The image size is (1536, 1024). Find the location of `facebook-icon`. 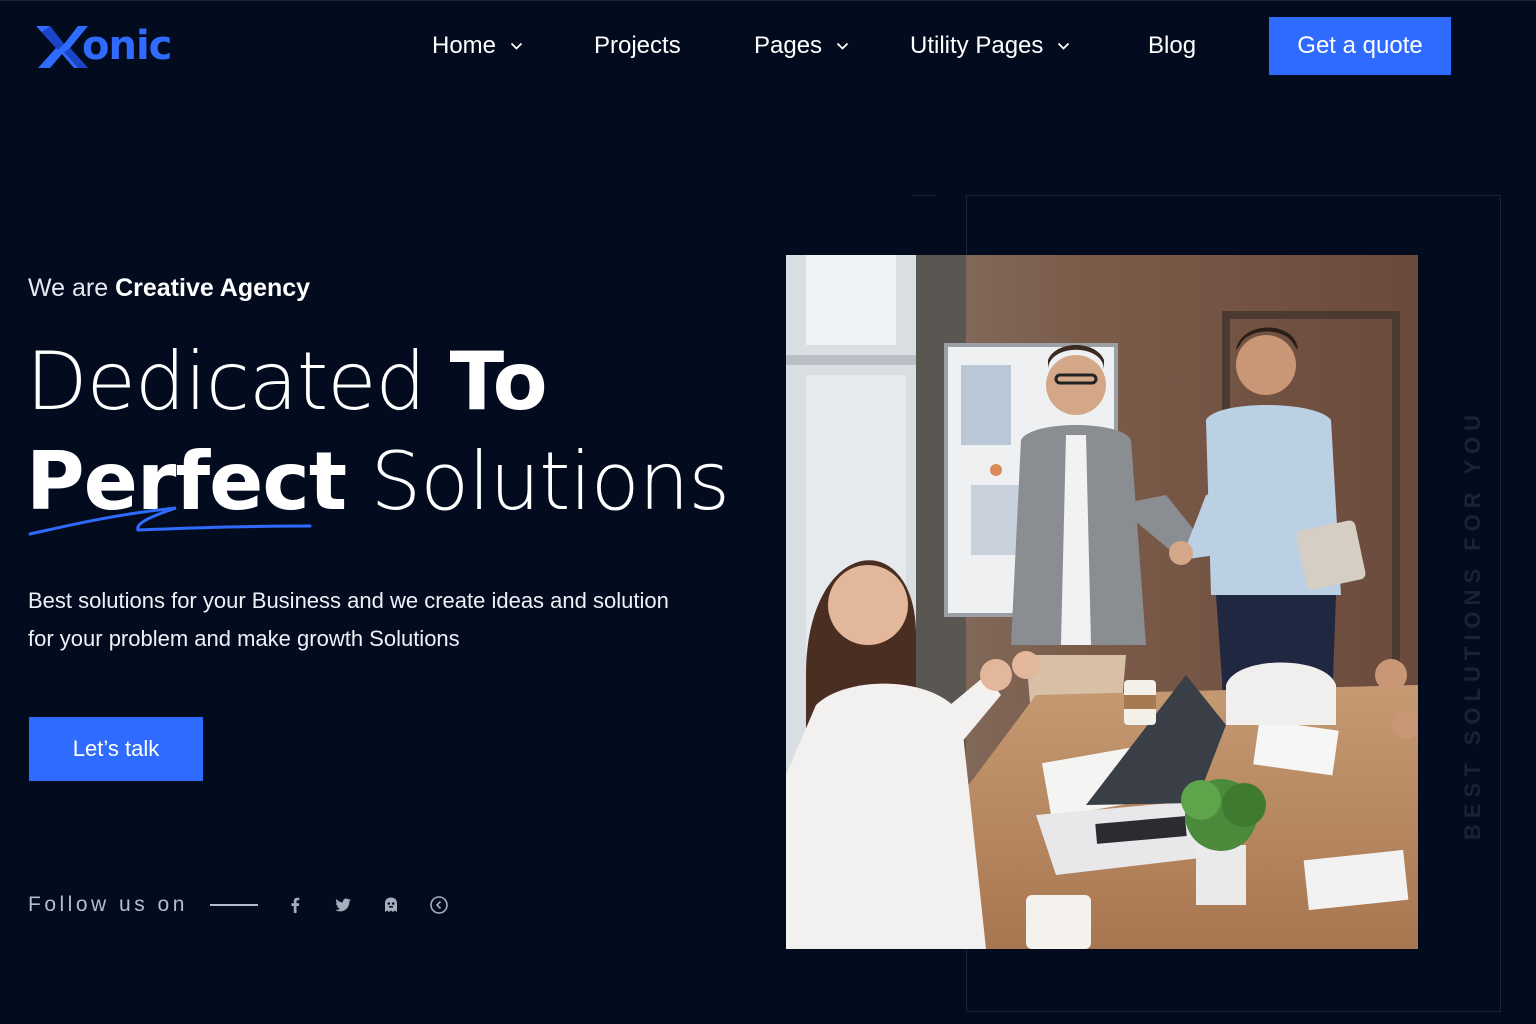

facebook-icon is located at coordinates (295, 905).